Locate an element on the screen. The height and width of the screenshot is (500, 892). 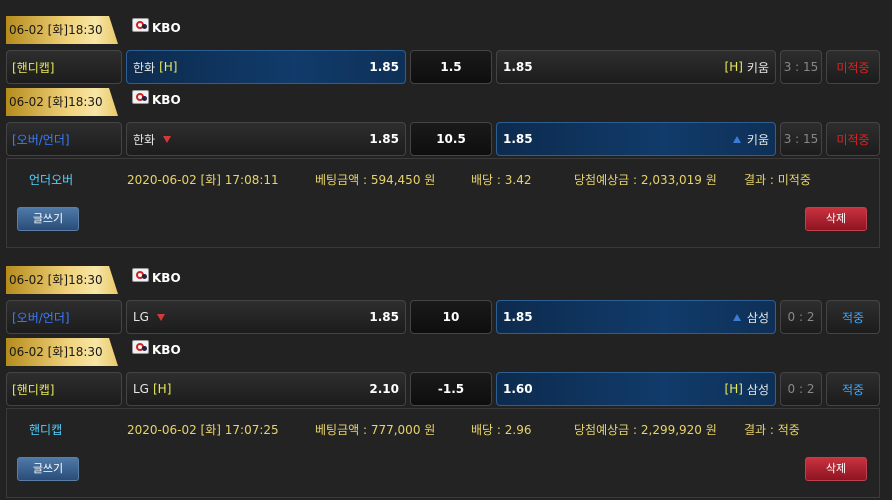
summary-result: 결과 : 적중 is located at coordinates (772, 430).